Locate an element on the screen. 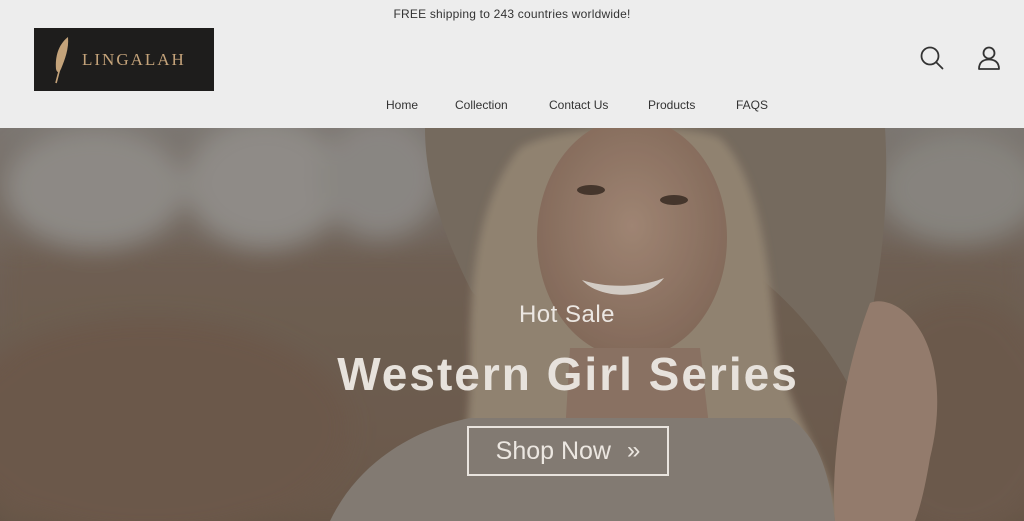 This screenshot has height=521, width=1024. account-icon is located at coordinates (989, 58).